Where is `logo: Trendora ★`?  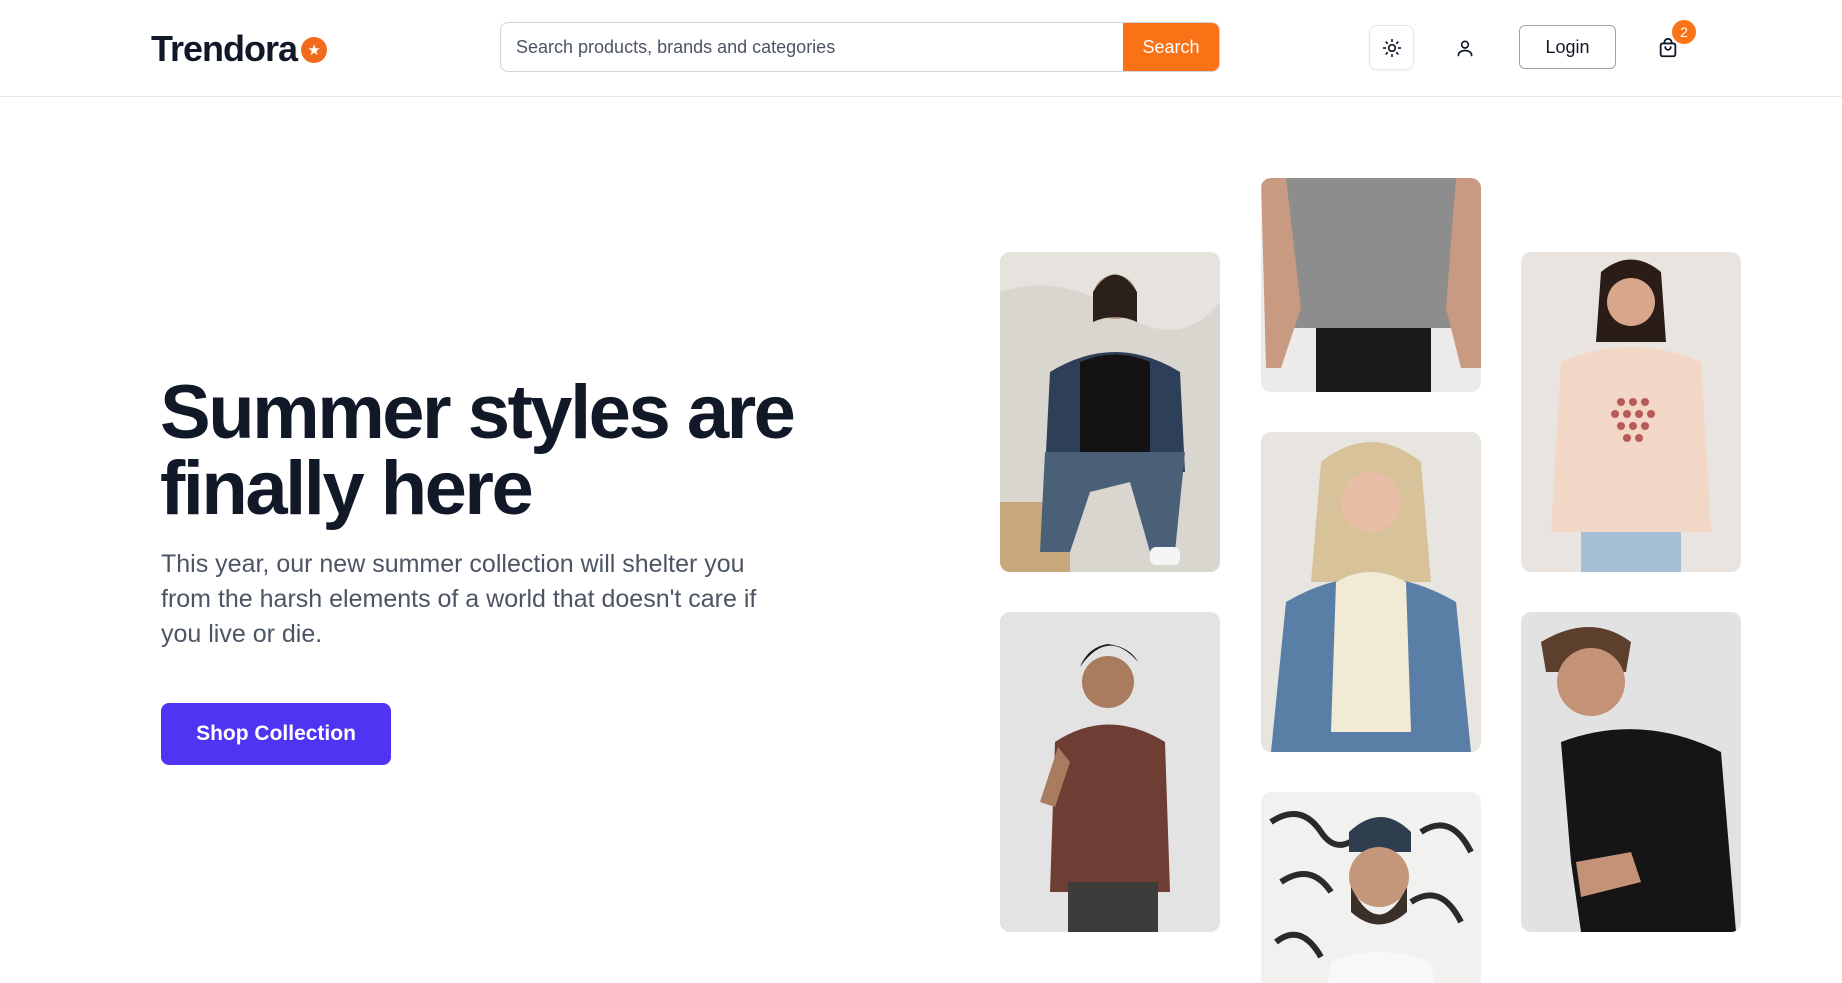 logo: Trendora ★ is located at coordinates (239, 49).